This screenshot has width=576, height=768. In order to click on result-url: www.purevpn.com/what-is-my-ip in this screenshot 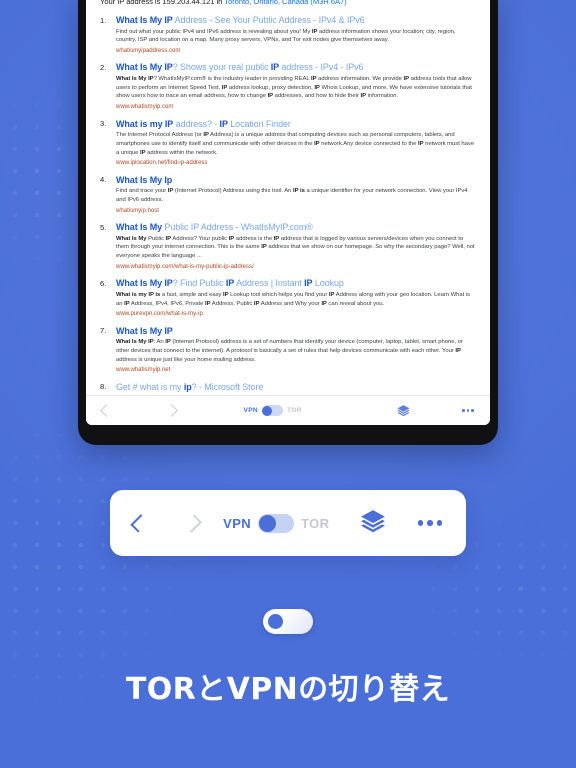, I will do `click(296, 313)`.